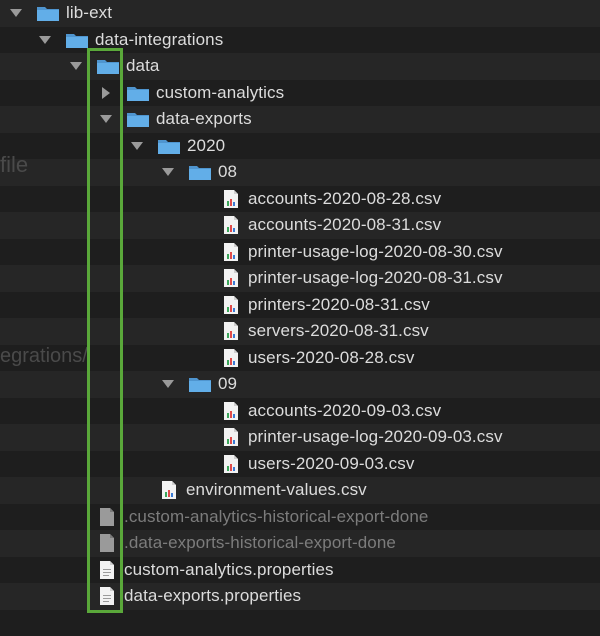 This screenshot has height=636, width=600. What do you see at coordinates (375, 252) in the screenshot?
I see `file-name: printer-usage-log-2020-08-30.csv` at bounding box center [375, 252].